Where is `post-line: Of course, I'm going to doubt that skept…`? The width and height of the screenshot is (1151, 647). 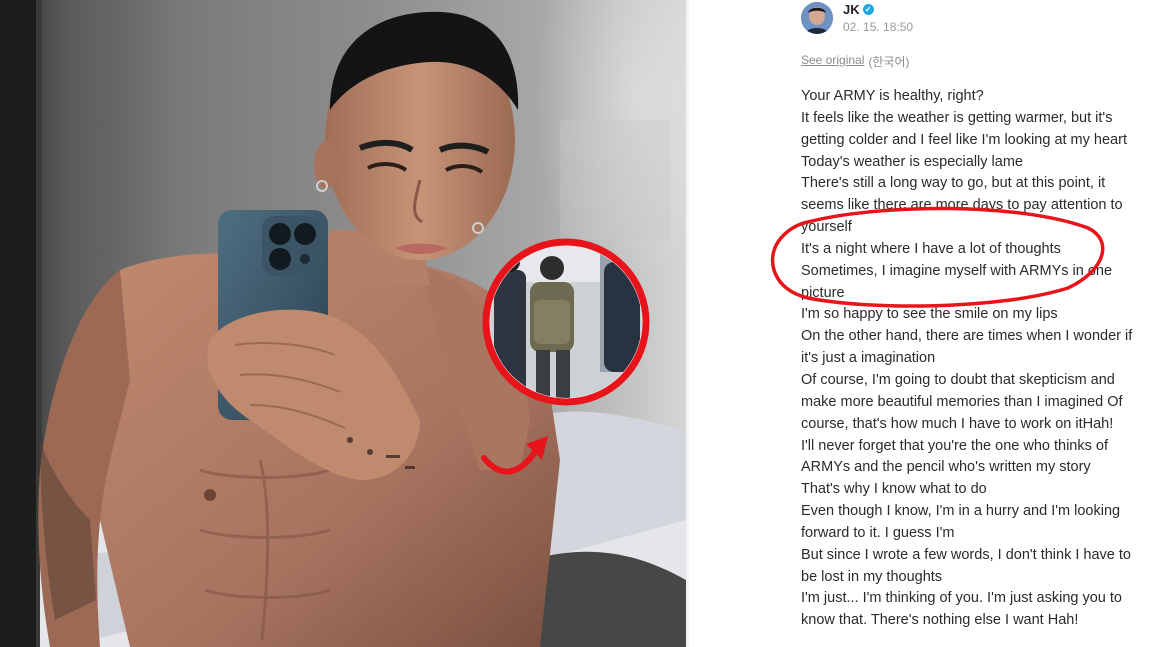 post-line: Of course, I'm going to doubt that skept… is located at coordinates (958, 379).